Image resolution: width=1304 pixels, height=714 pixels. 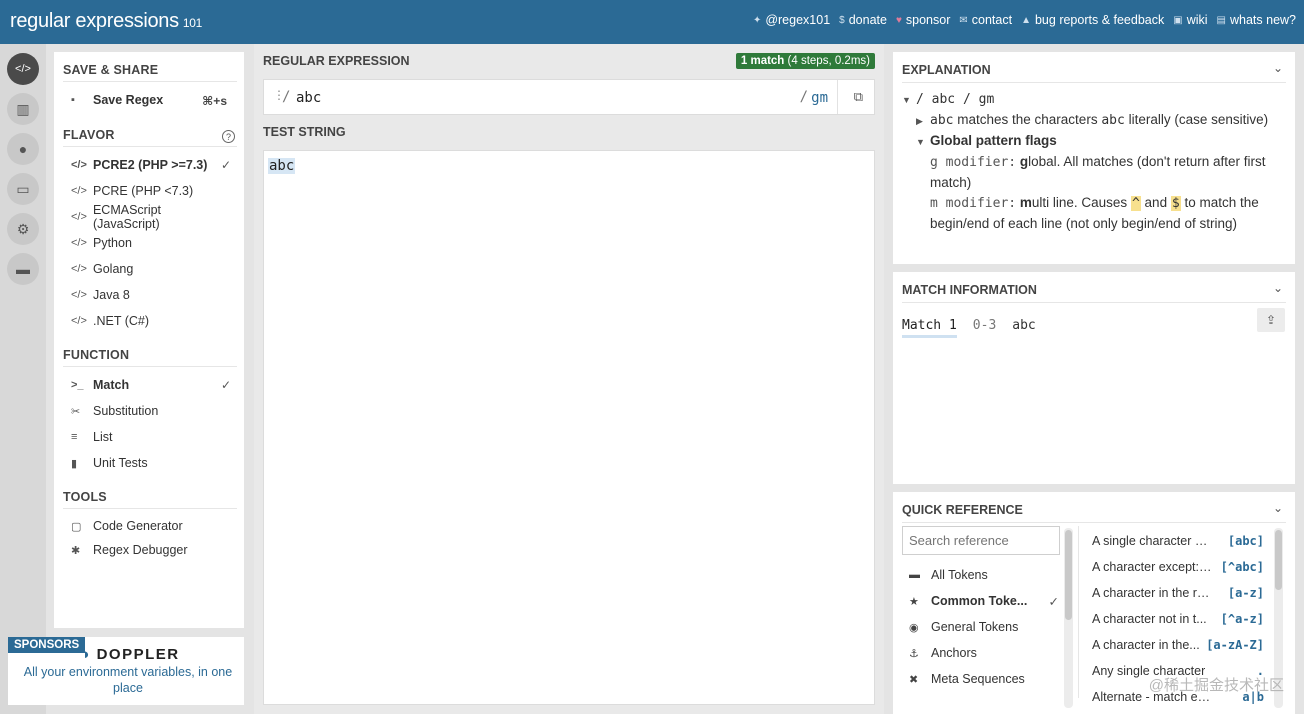 What do you see at coordinates (923, 20) in the screenshot?
I see `header-link-sponsor: ♥ sponsor` at bounding box center [923, 20].